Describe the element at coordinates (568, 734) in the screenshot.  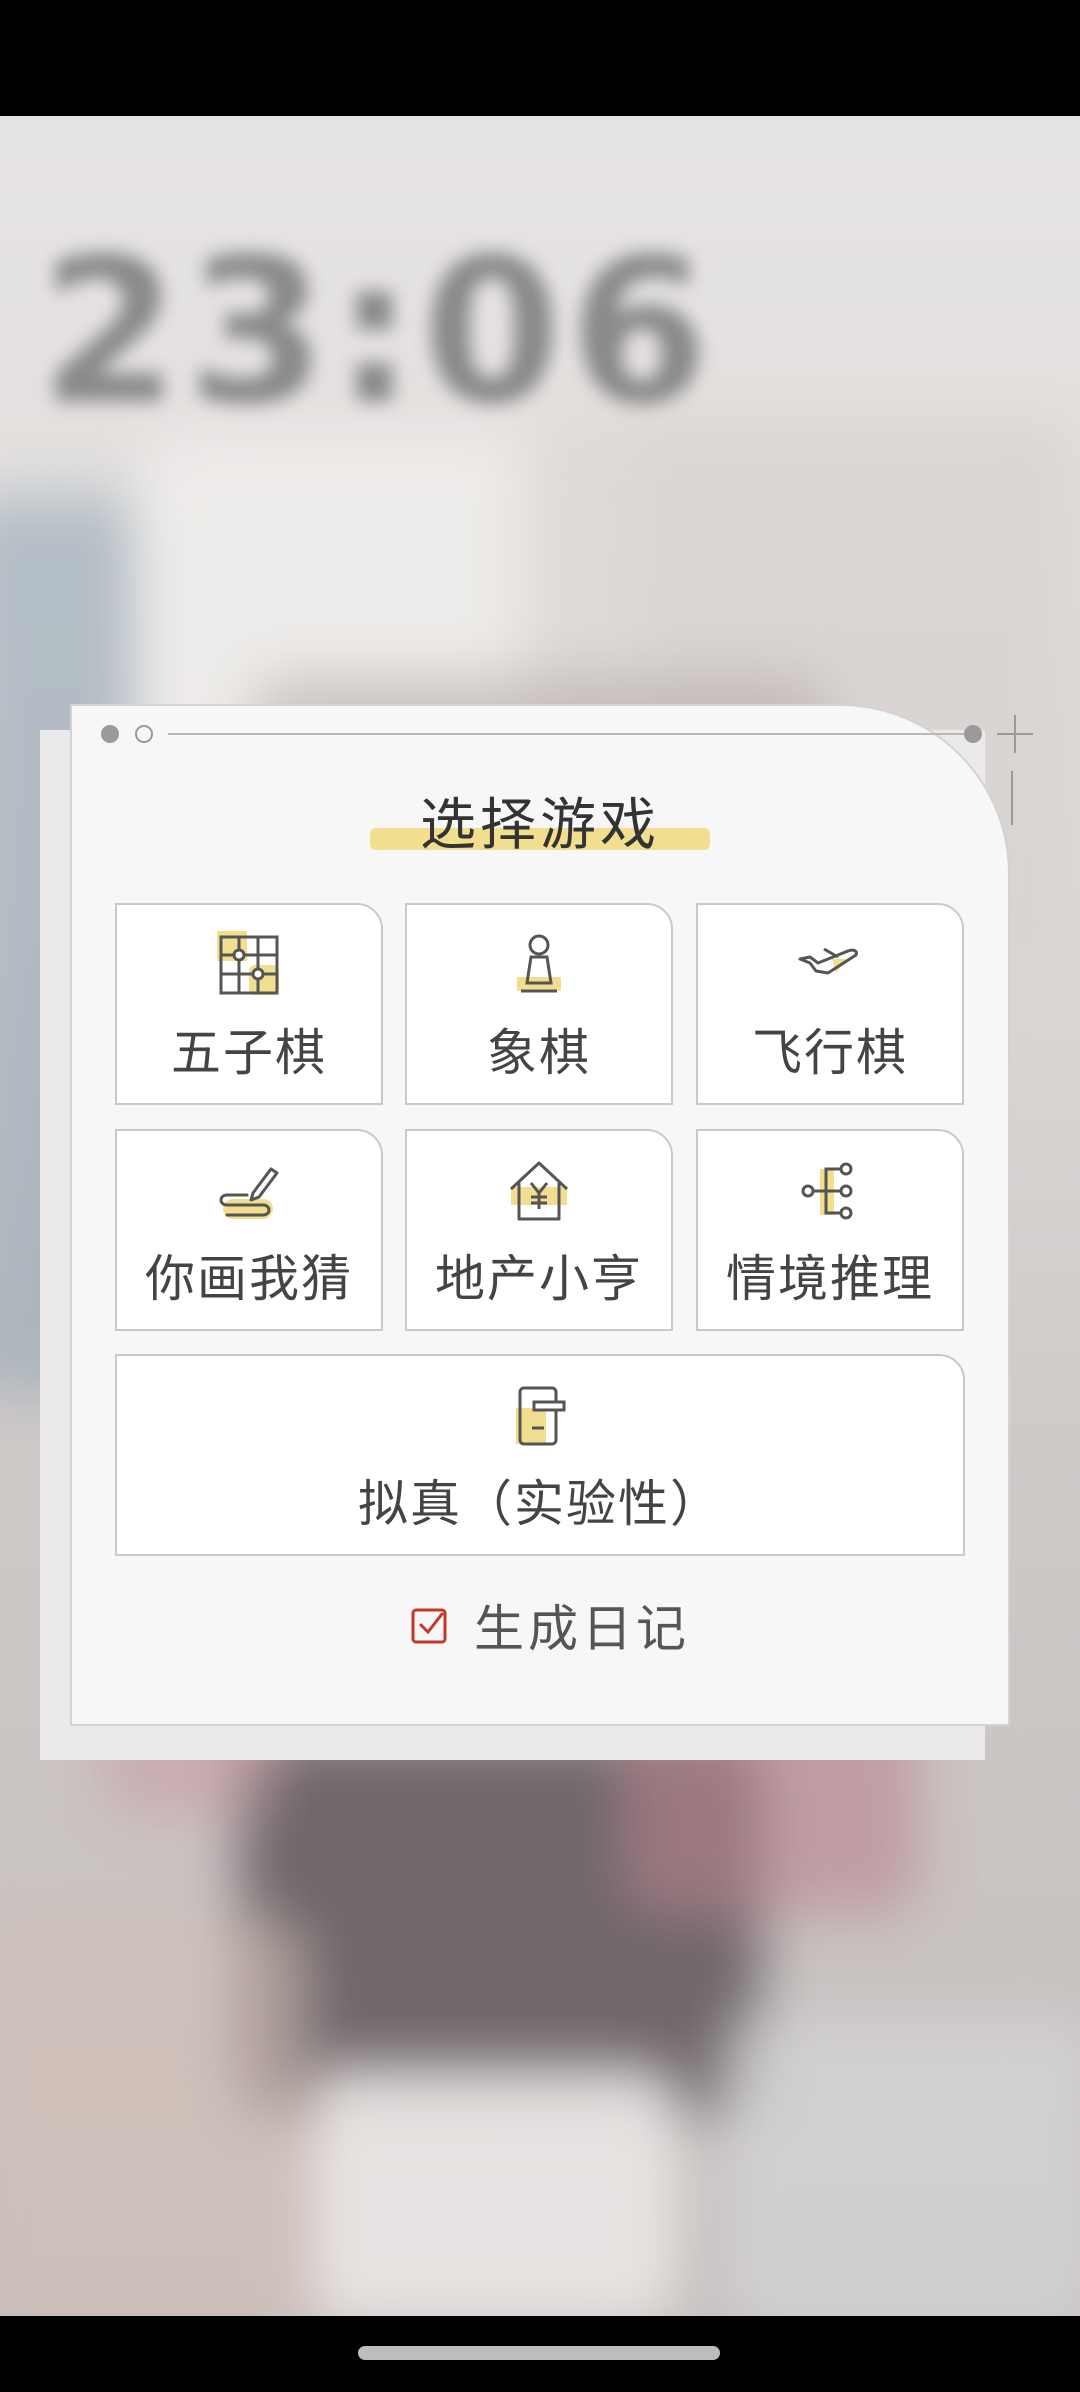
I see `decor-line` at that location.